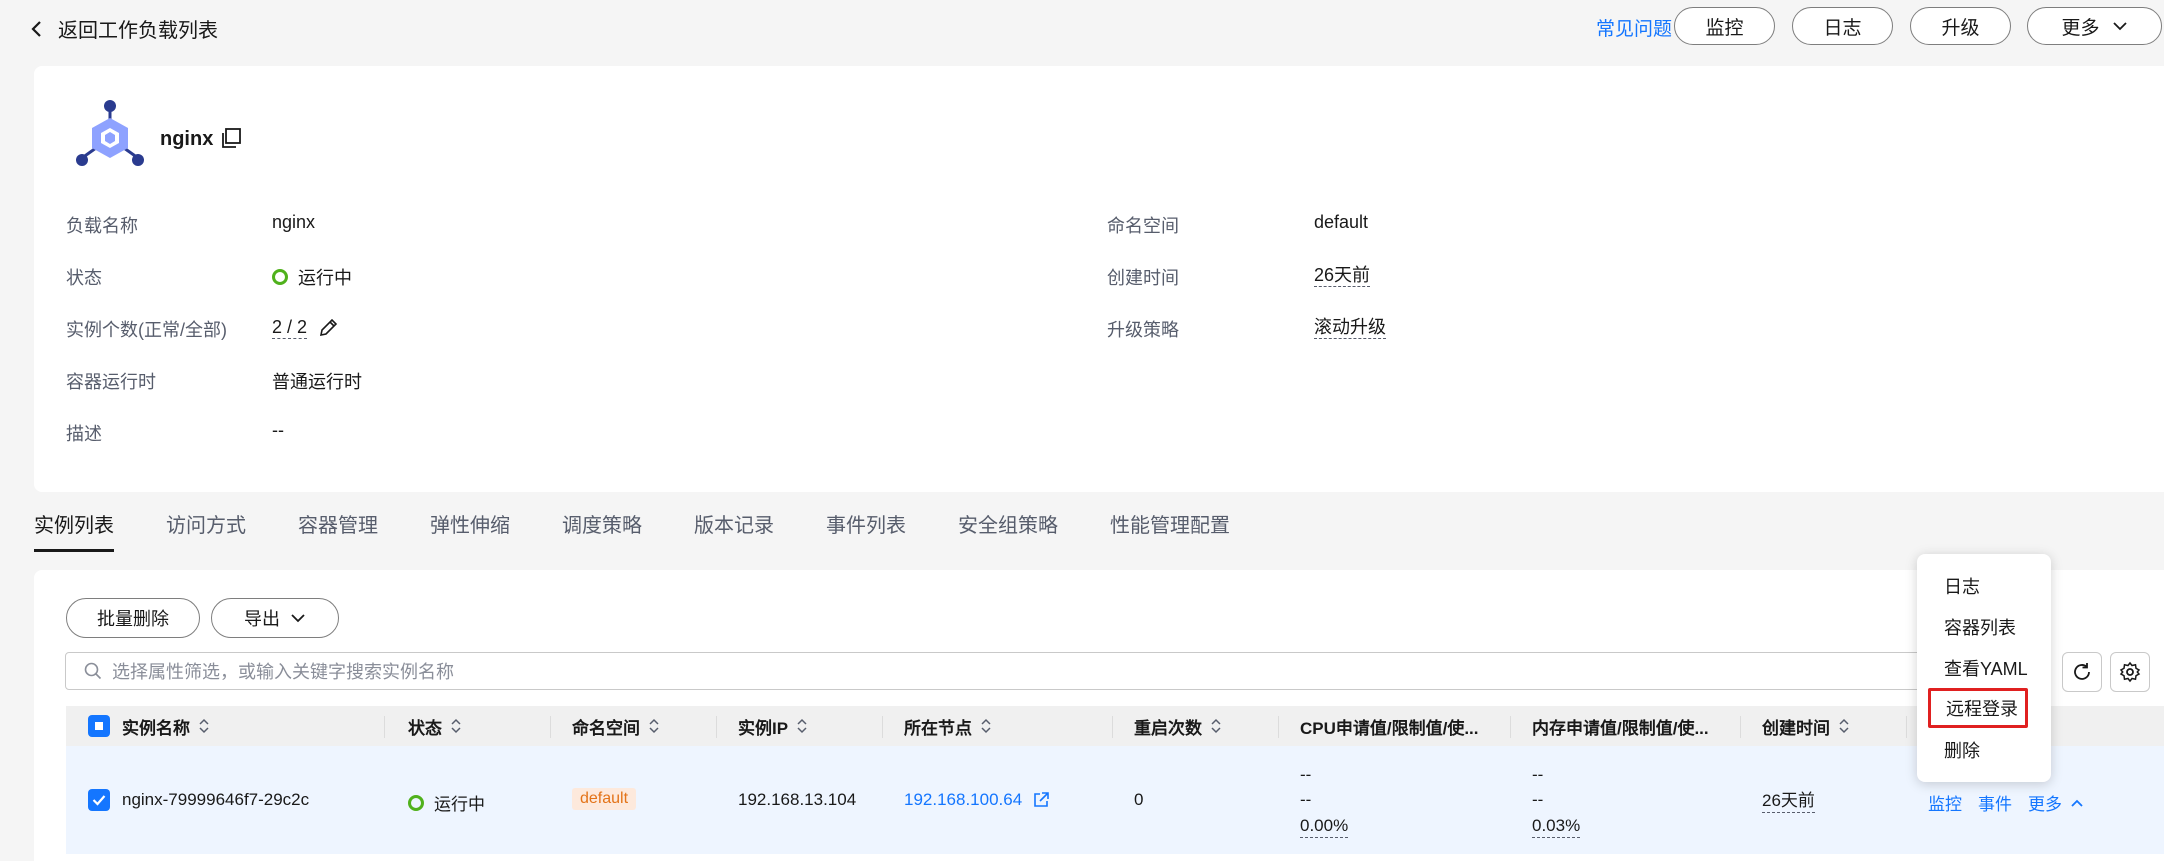  I want to click on tab-performance: 性能管理配置, so click(1170, 530).